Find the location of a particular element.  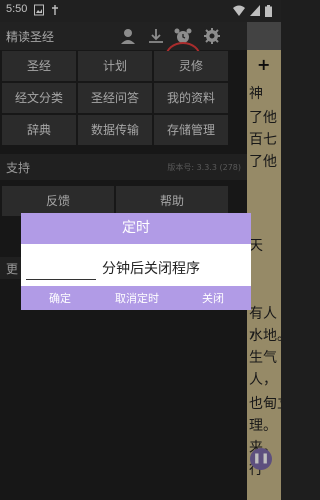

minutes-input is located at coordinates (61, 268).